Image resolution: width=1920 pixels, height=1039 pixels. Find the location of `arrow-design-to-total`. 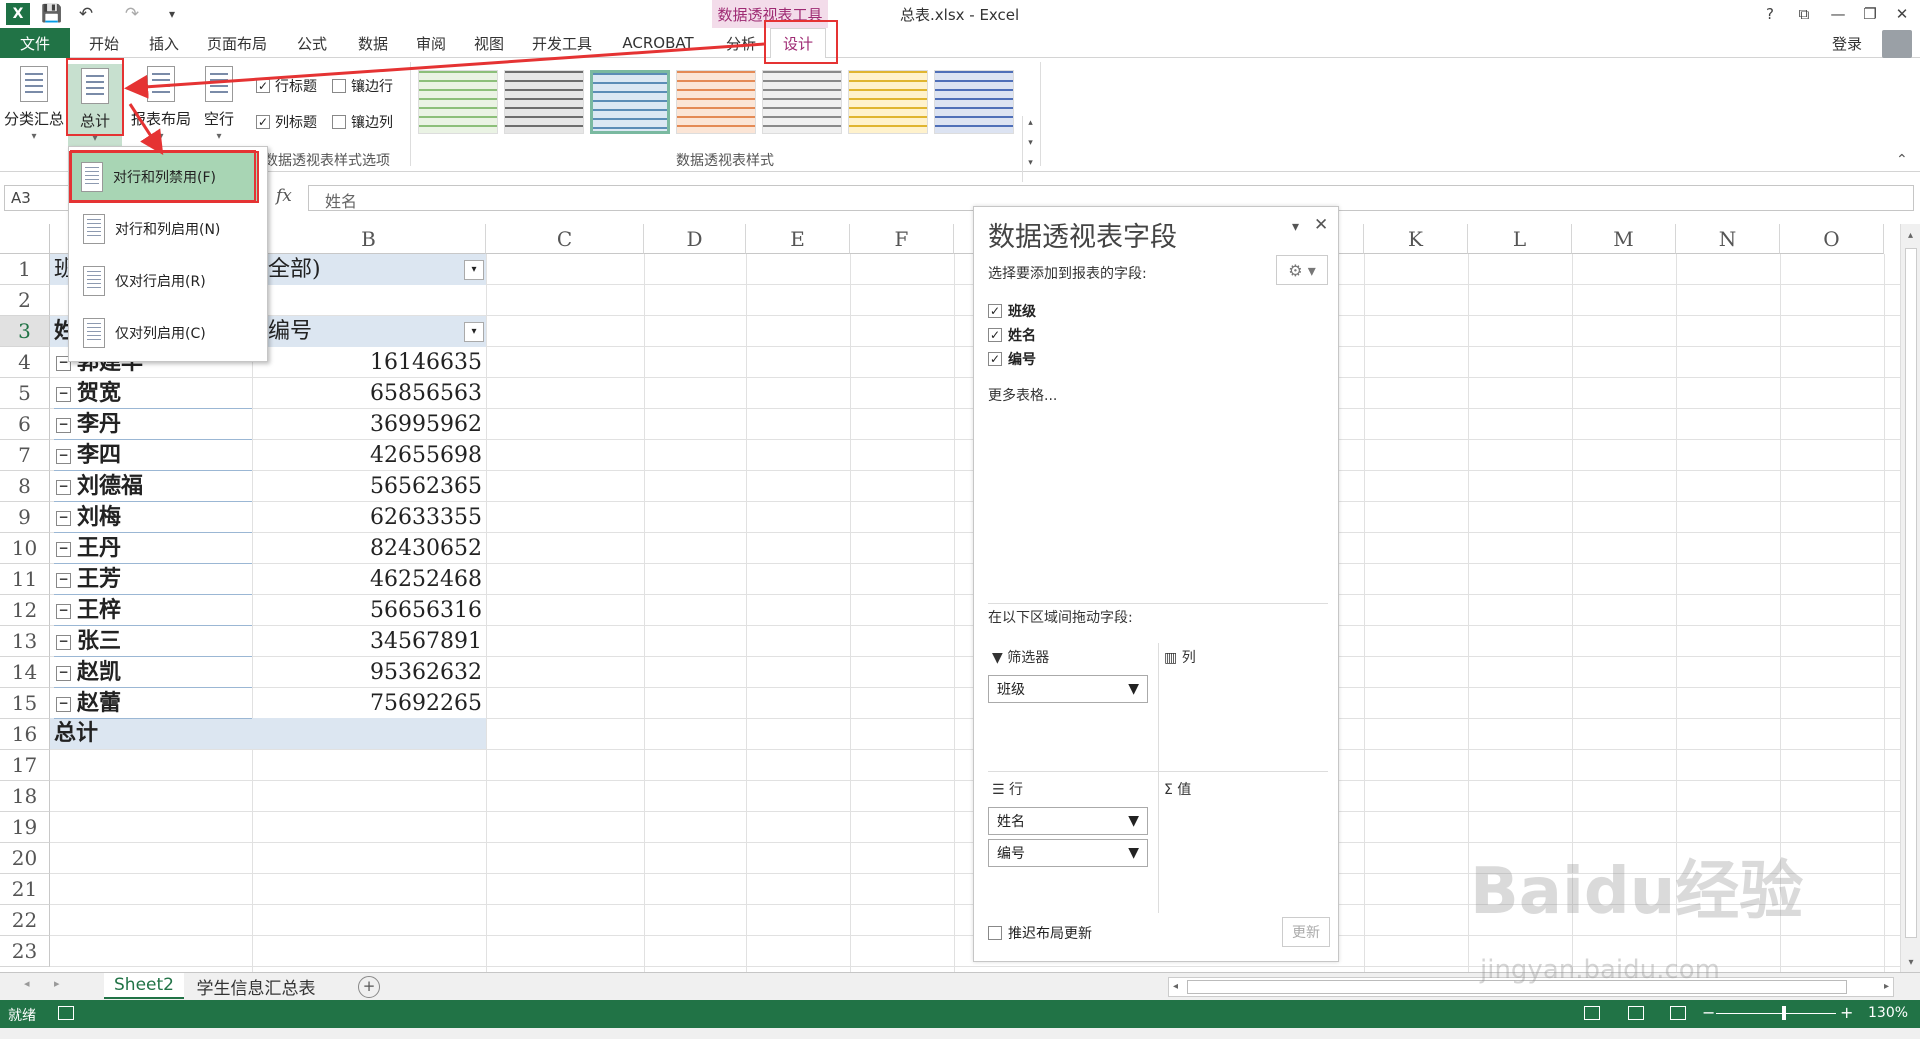

arrow-design-to-total is located at coordinates (444, 70).